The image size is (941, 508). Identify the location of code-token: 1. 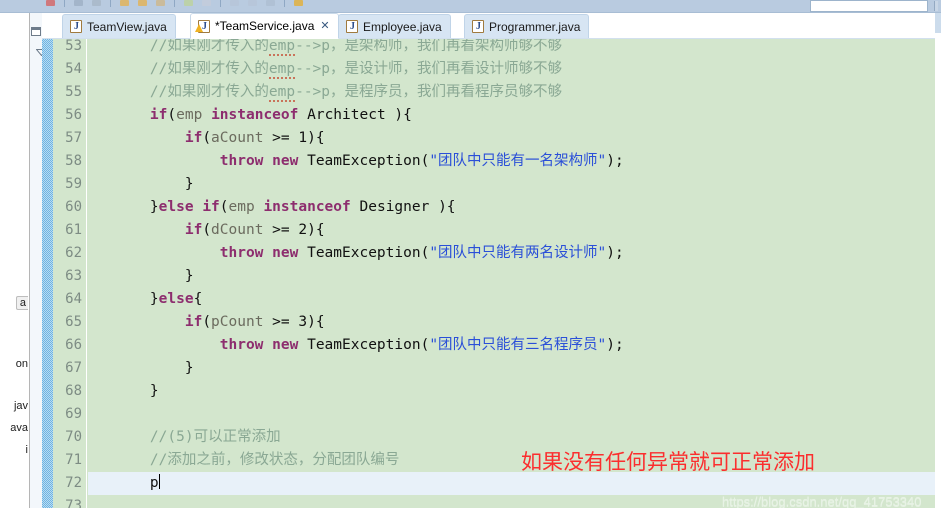
(303, 138).